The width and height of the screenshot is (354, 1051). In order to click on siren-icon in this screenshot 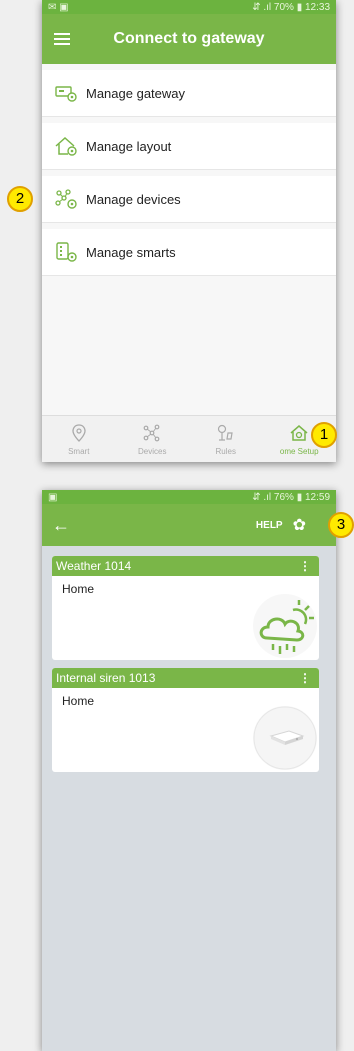, I will do `click(285, 738)`.